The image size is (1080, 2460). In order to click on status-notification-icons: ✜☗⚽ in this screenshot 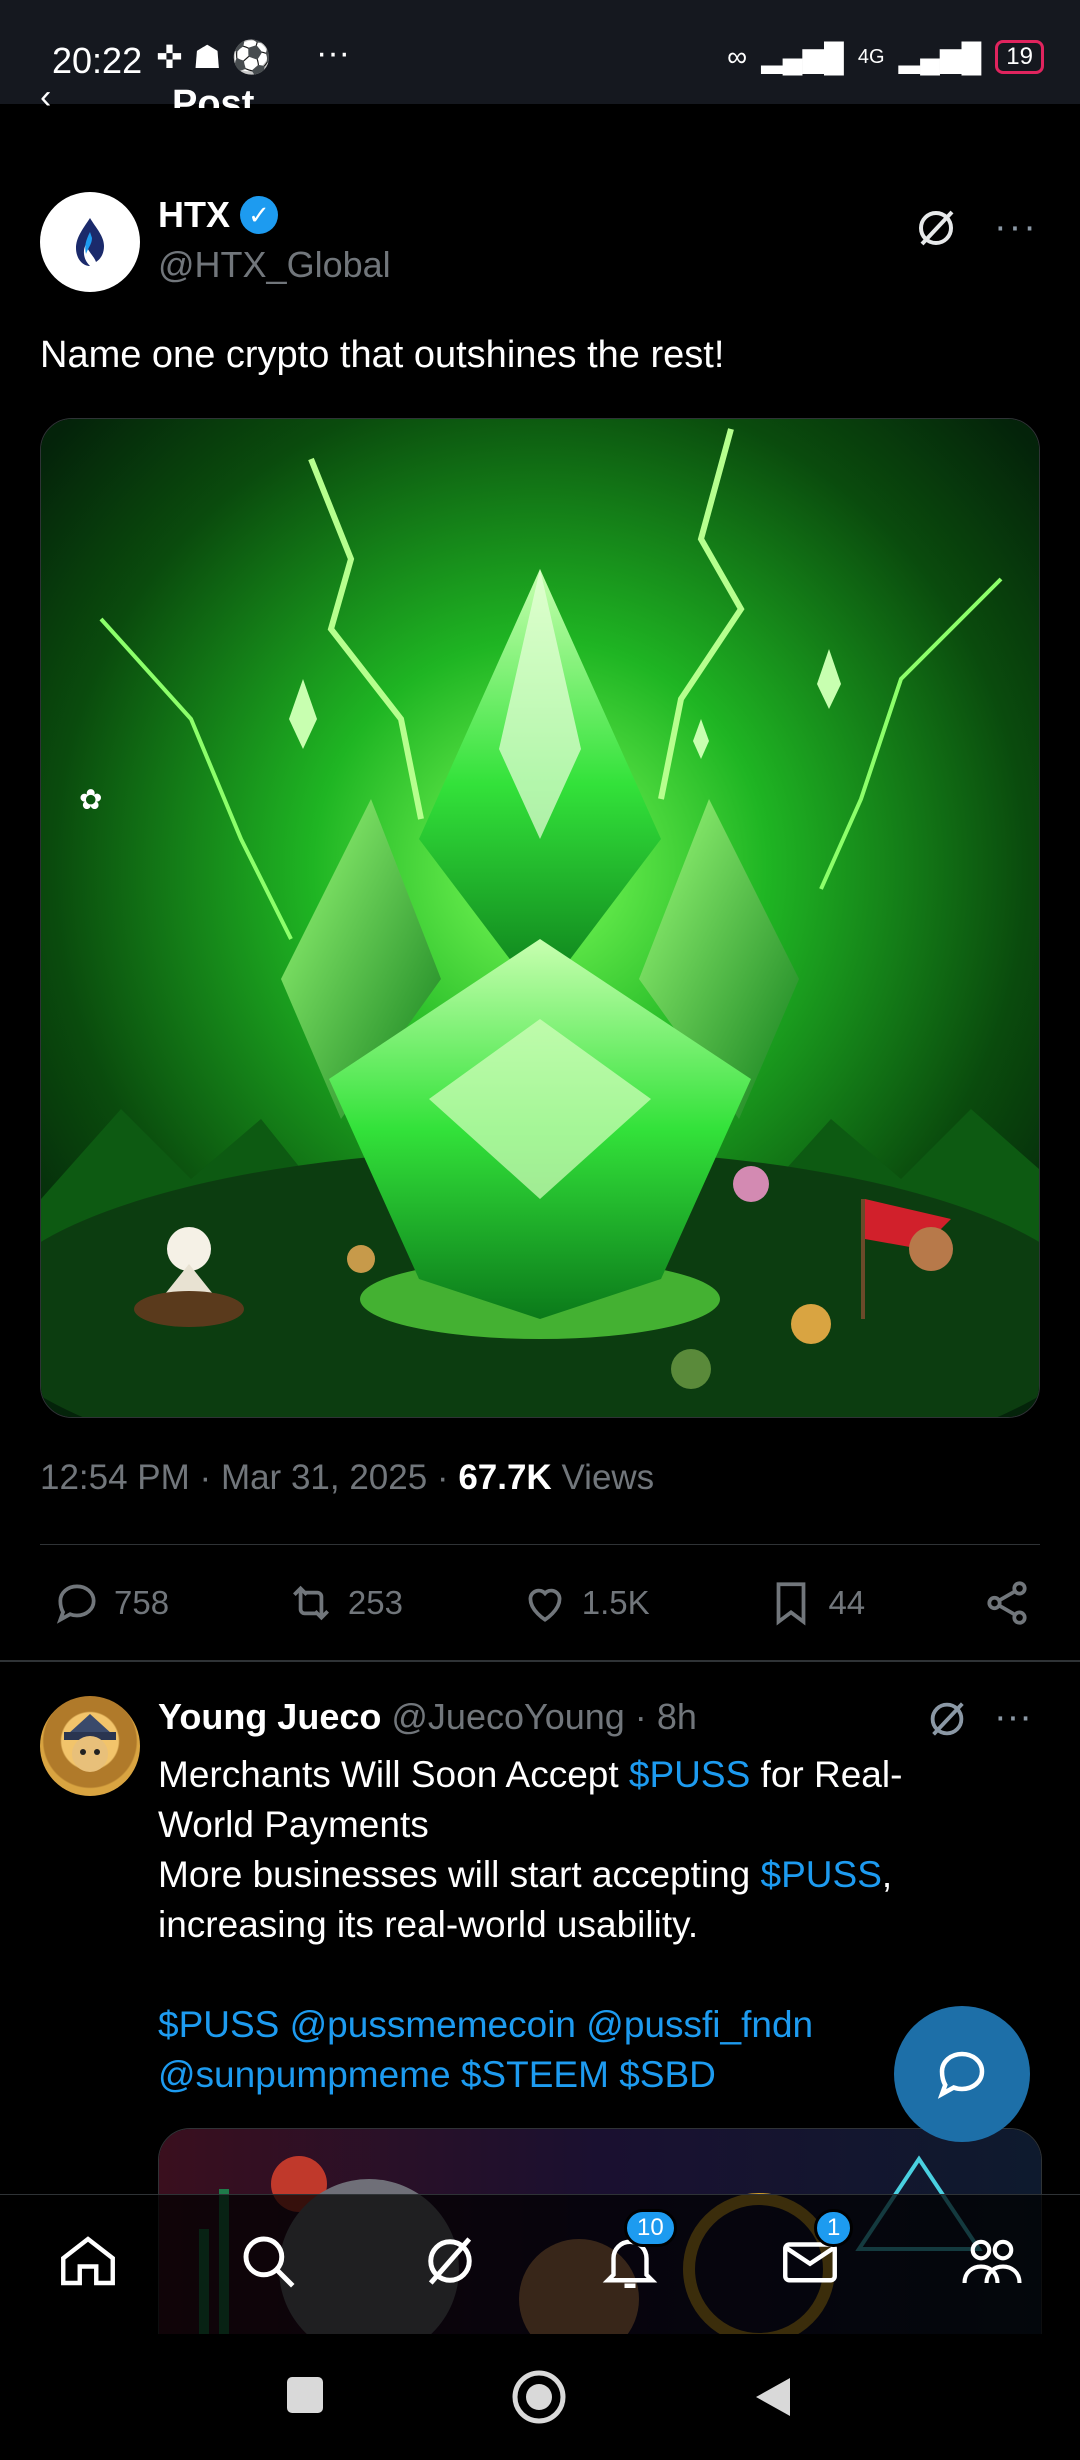, I will do `click(218, 57)`.